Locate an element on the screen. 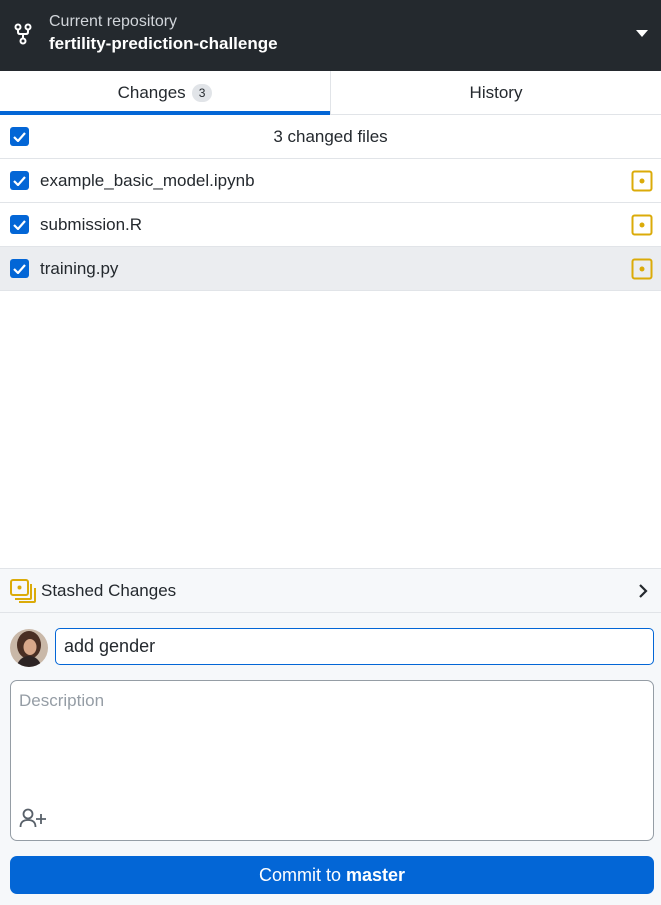 The width and height of the screenshot is (661, 905). file-row-selected: training.py is located at coordinates (330, 269).